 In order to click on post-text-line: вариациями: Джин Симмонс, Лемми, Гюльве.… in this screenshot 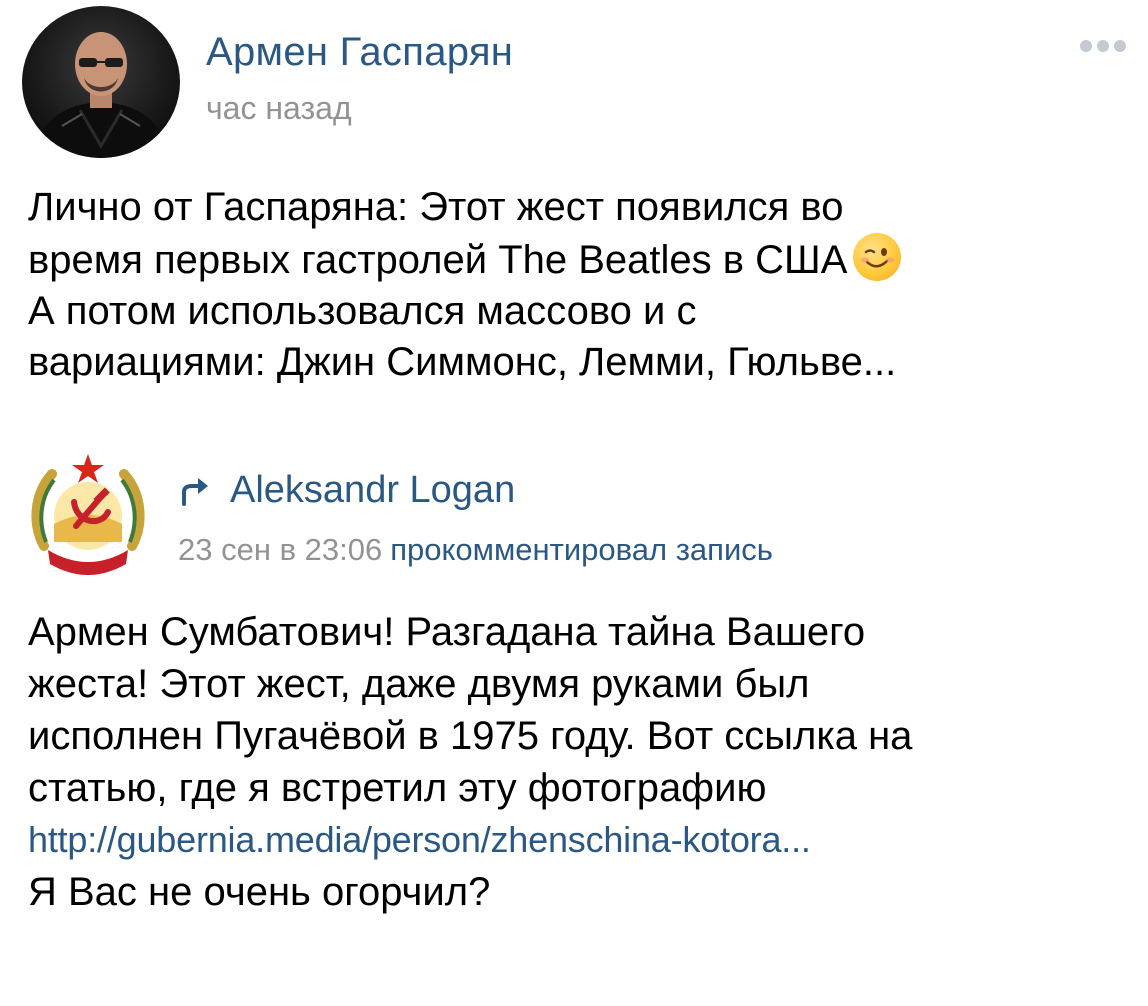, I will do `click(462, 362)`.